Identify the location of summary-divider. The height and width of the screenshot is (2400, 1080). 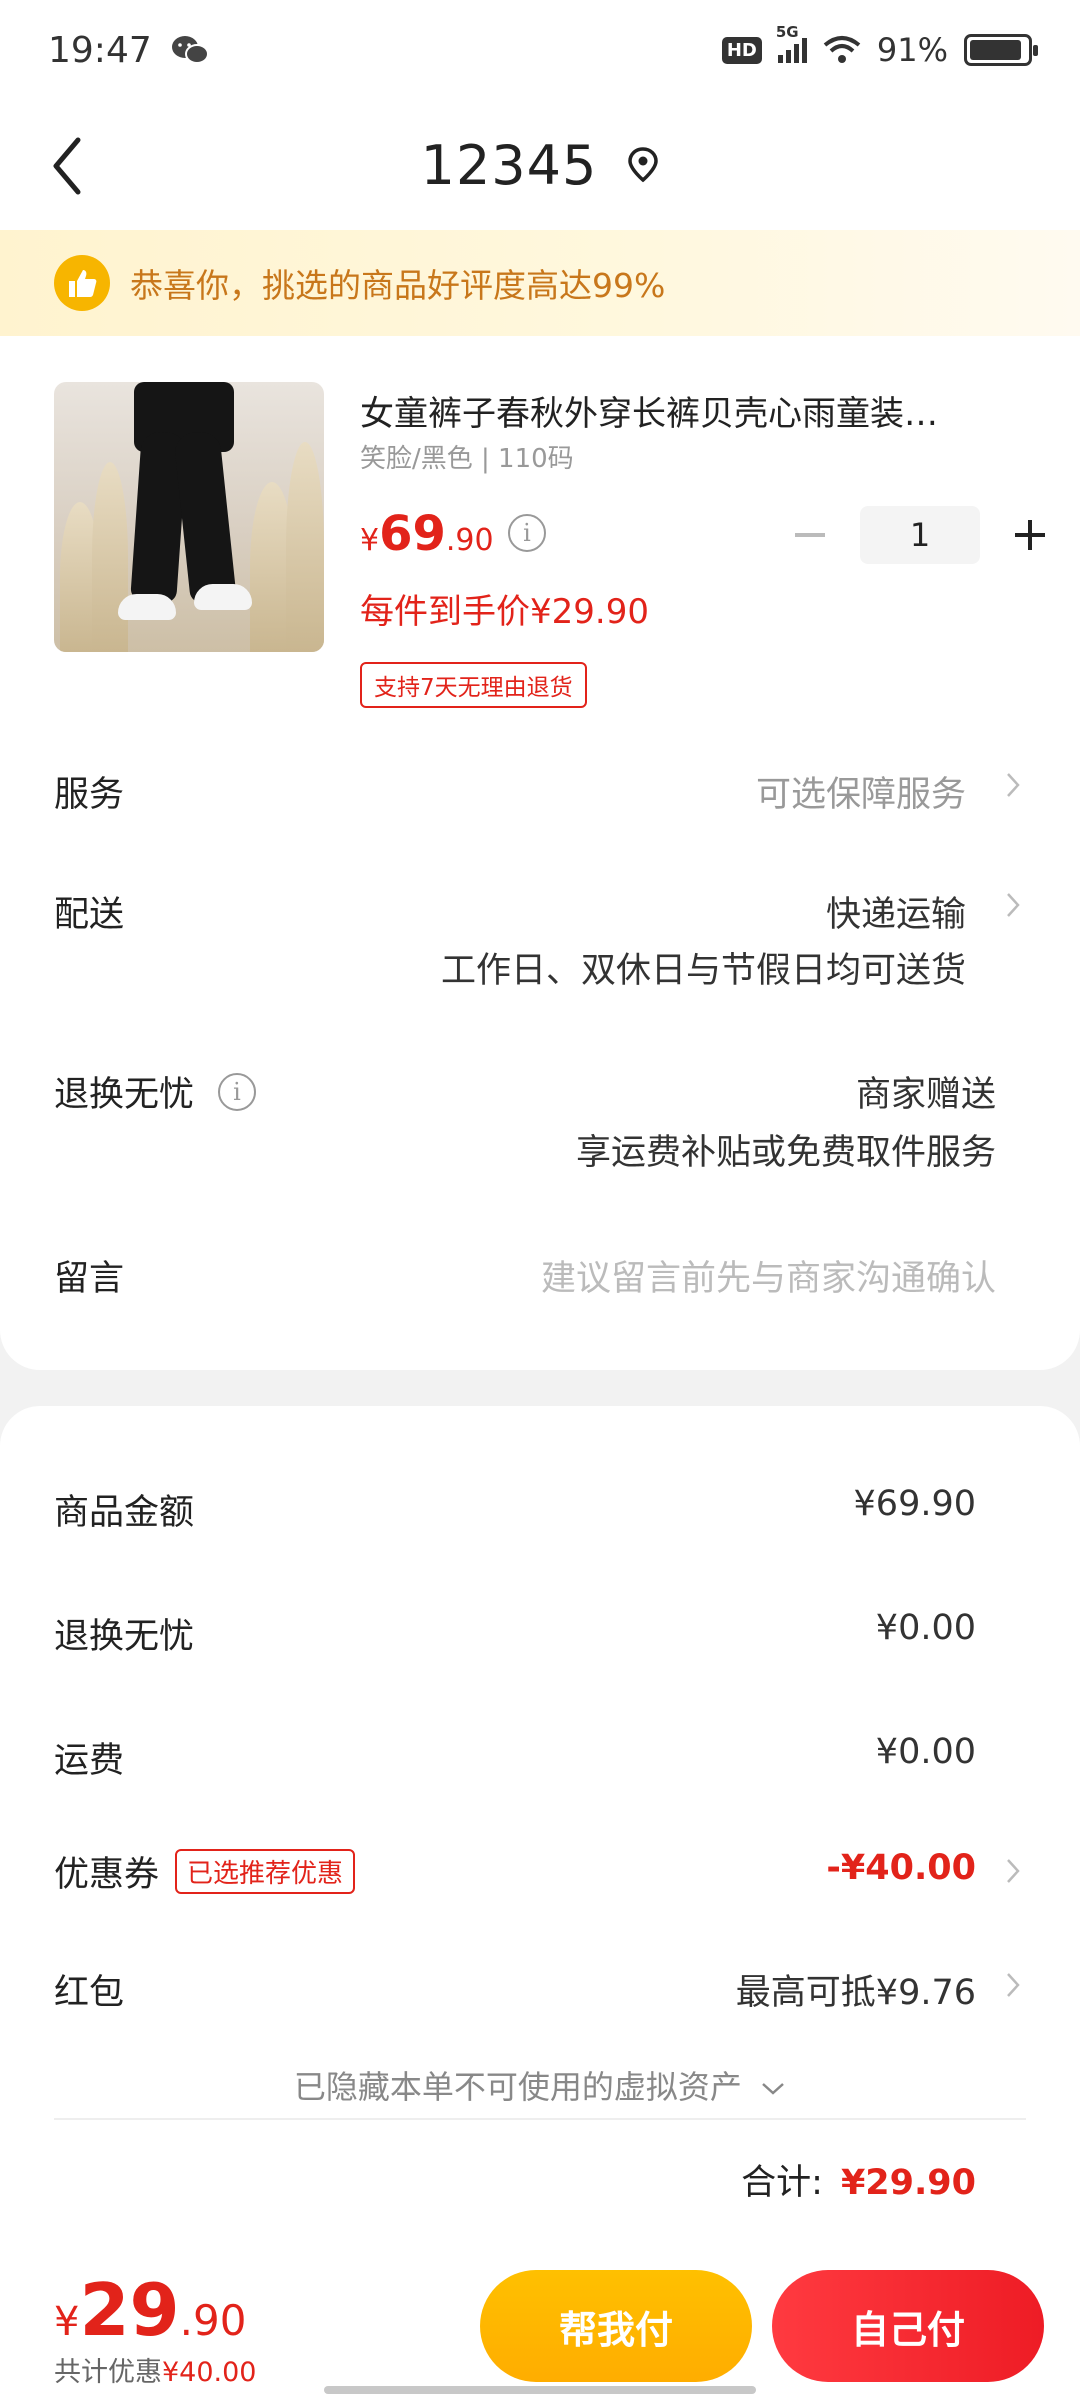
(540, 2119).